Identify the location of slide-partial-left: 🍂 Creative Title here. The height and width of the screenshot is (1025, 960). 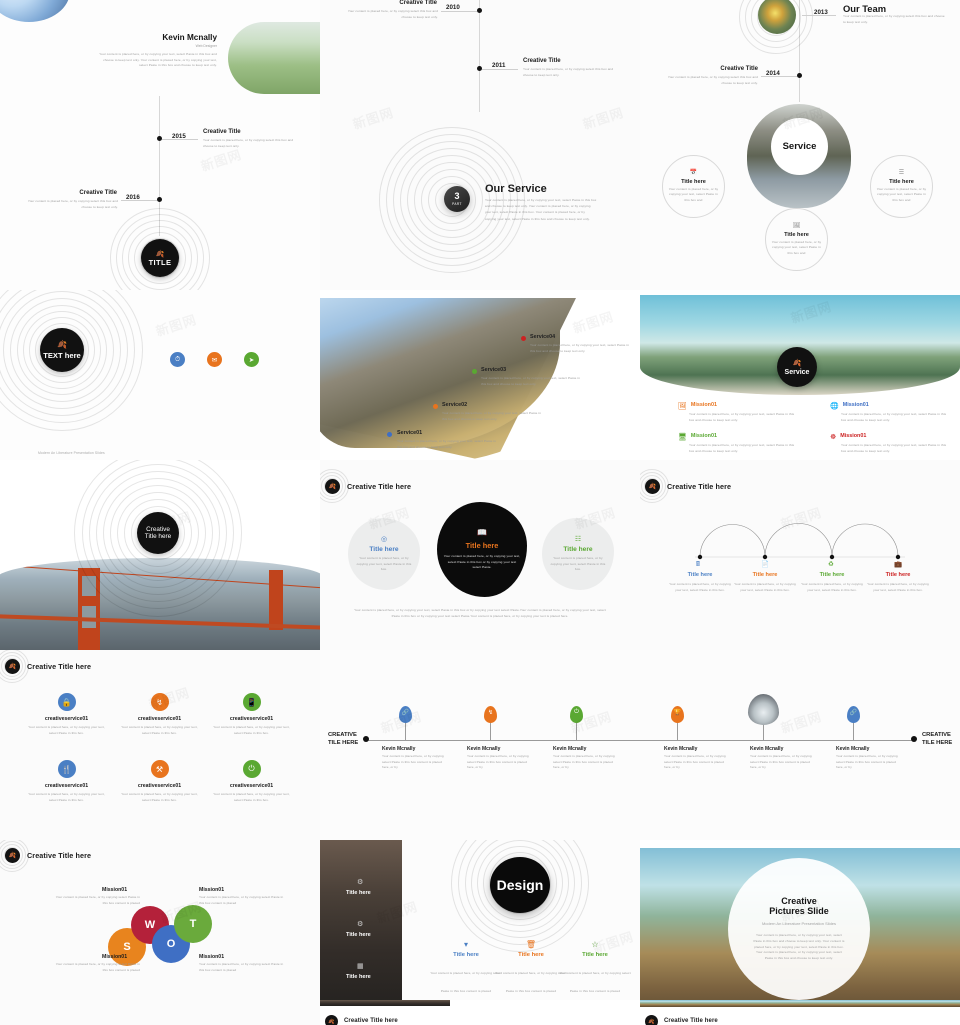
(480, 1012).